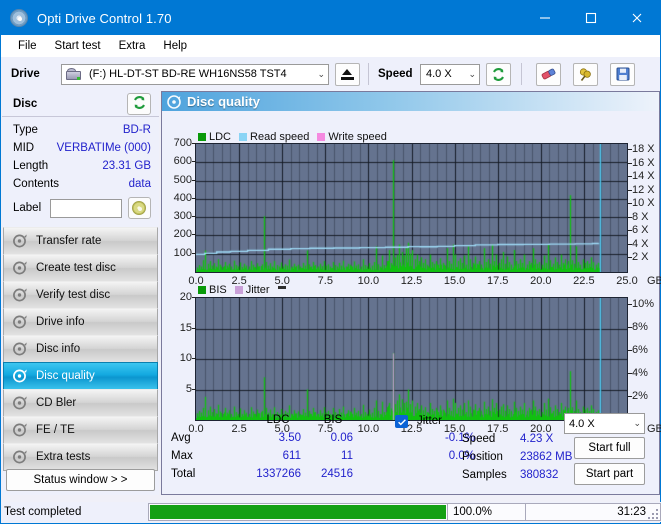  Describe the element at coordinates (341, 438) in the screenshot. I see `stats-avg-bis: 0.06` at that location.